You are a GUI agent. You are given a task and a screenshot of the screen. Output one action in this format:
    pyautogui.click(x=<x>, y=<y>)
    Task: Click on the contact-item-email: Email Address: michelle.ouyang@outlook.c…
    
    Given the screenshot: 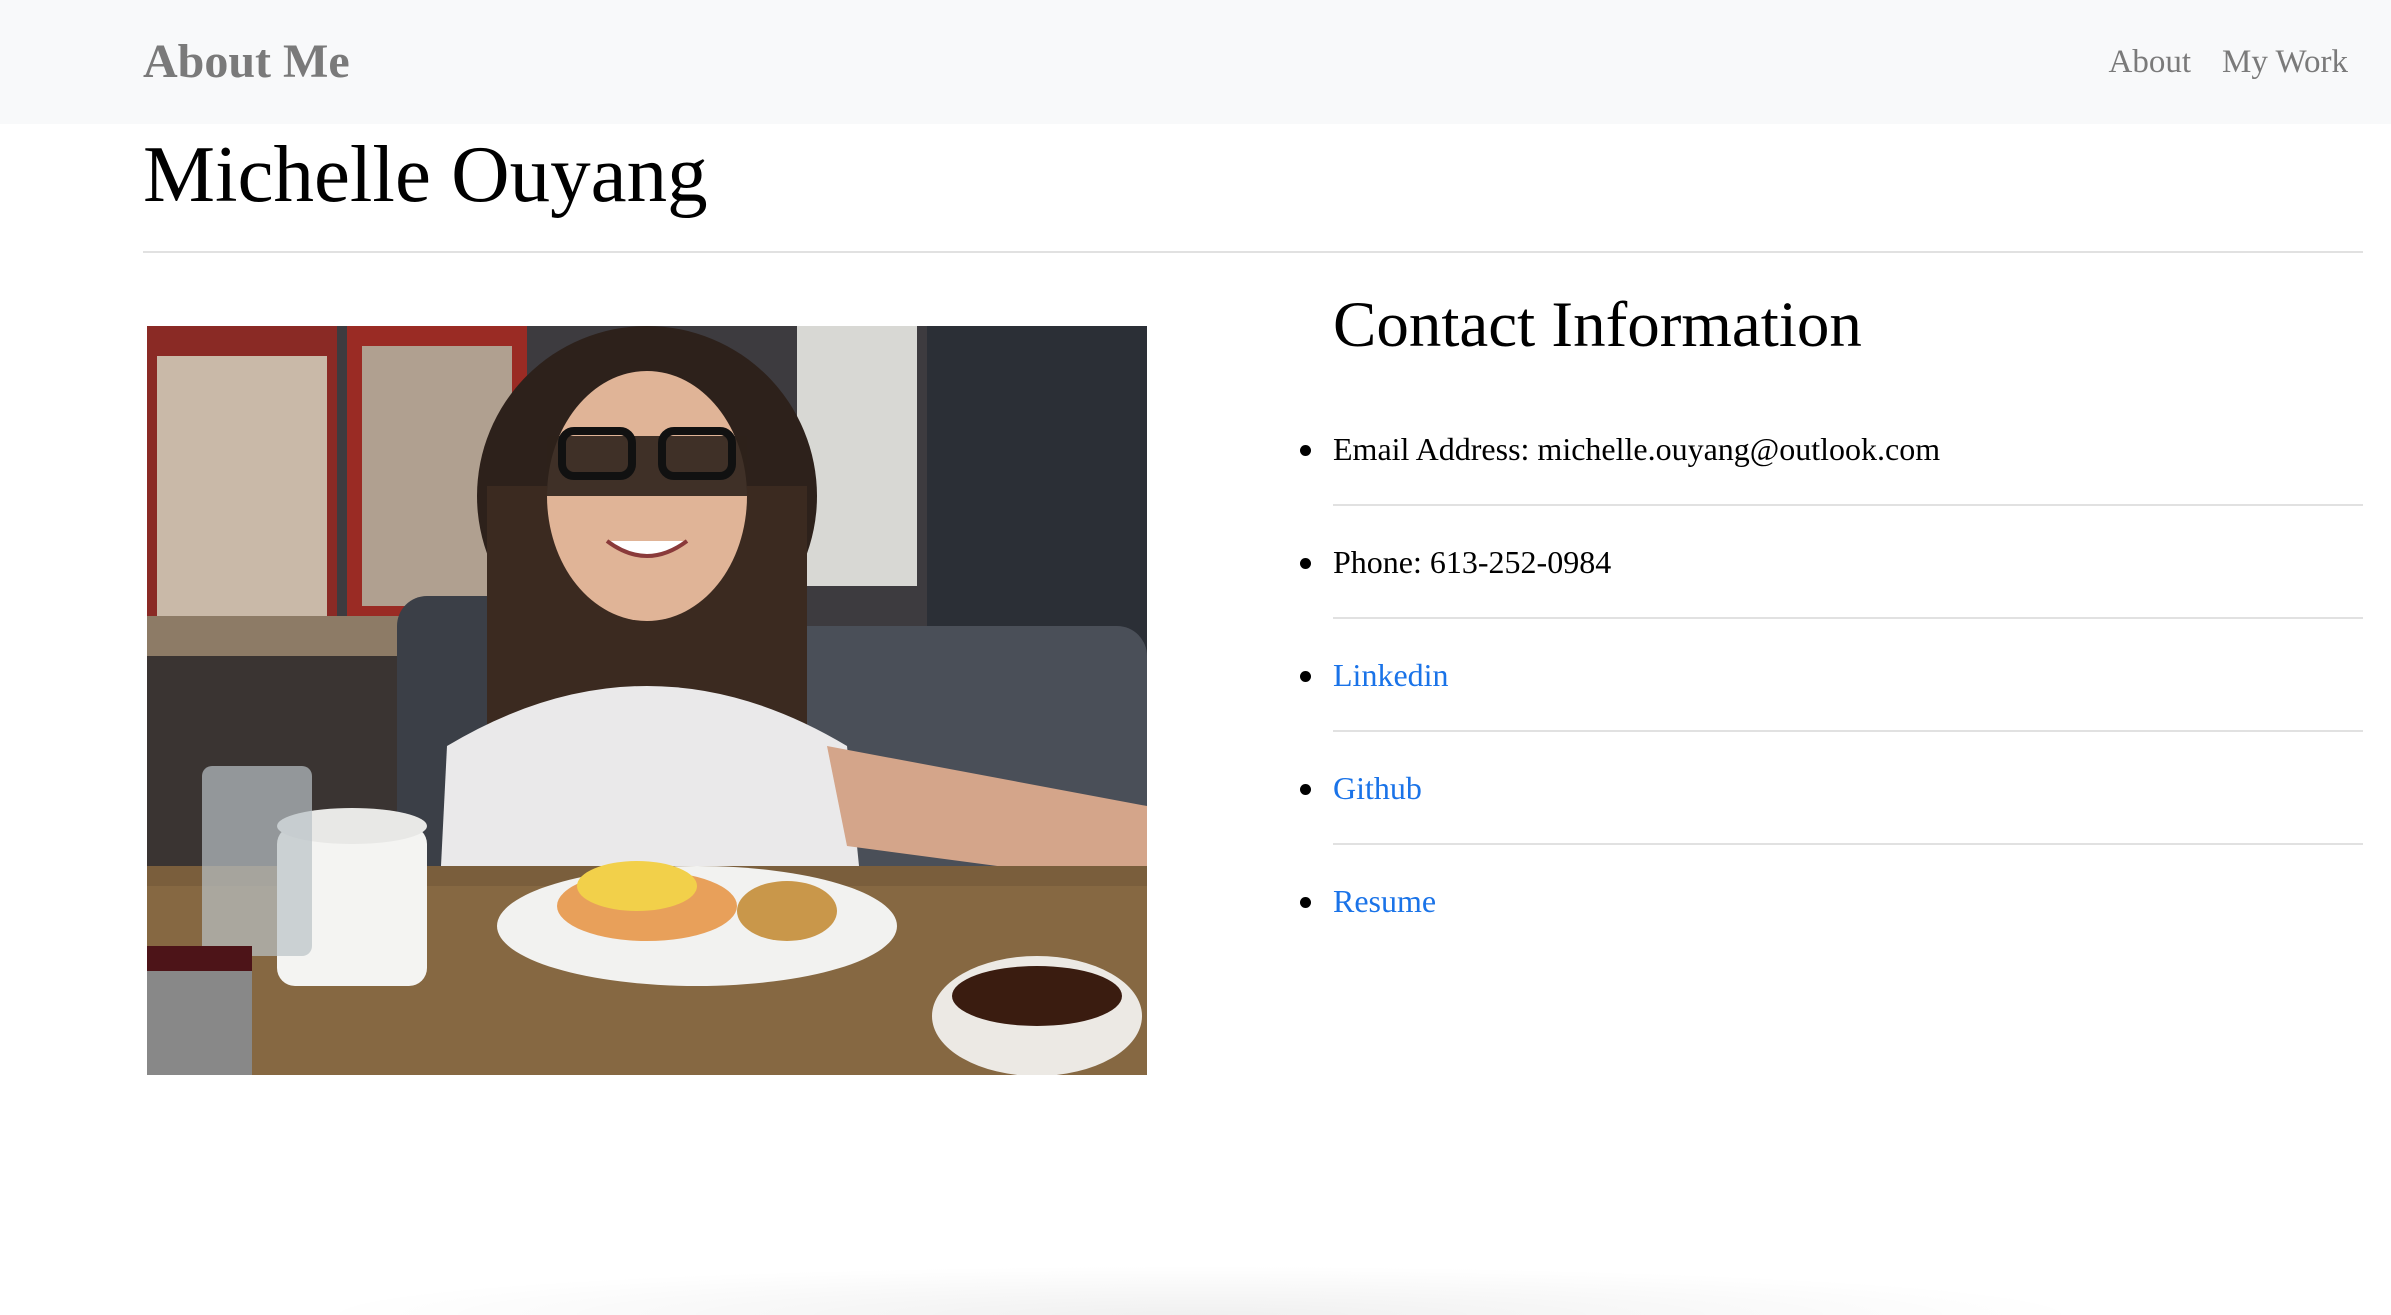 What is the action you would take?
    pyautogui.click(x=1831, y=449)
    